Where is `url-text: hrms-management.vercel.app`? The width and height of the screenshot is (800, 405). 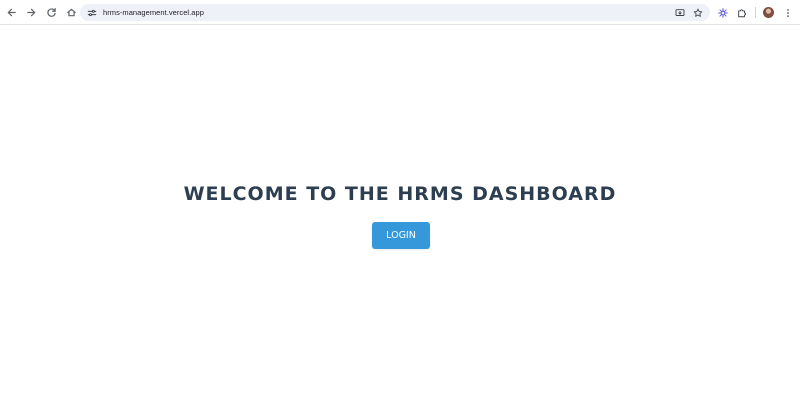 url-text: hrms-management.vercel.app is located at coordinates (153, 12).